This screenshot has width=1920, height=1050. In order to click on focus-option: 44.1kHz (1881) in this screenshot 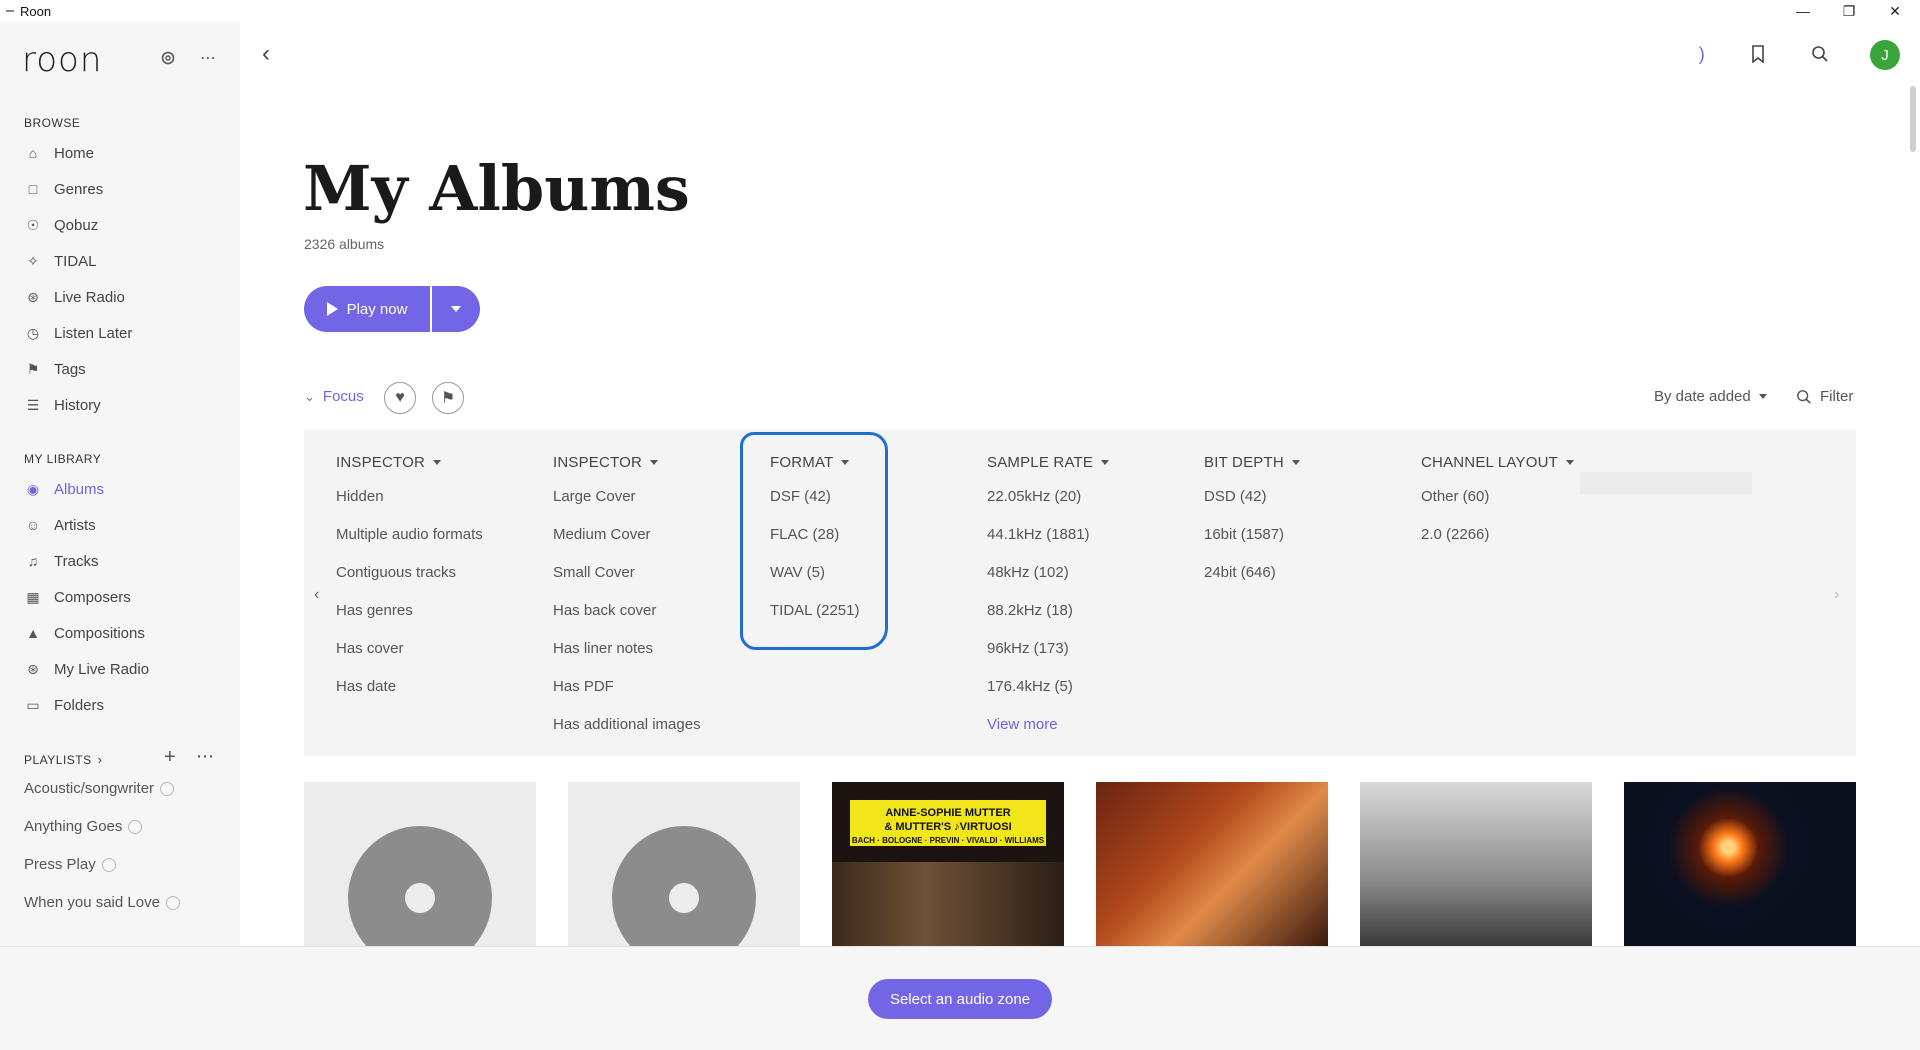, I will do `click(1048, 535)`.